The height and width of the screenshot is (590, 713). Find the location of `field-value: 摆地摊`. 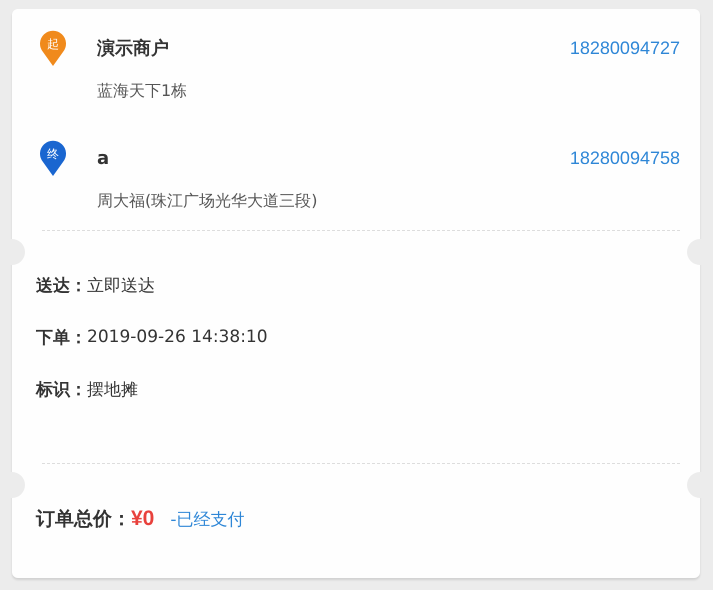

field-value: 摆地摊 is located at coordinates (112, 389).